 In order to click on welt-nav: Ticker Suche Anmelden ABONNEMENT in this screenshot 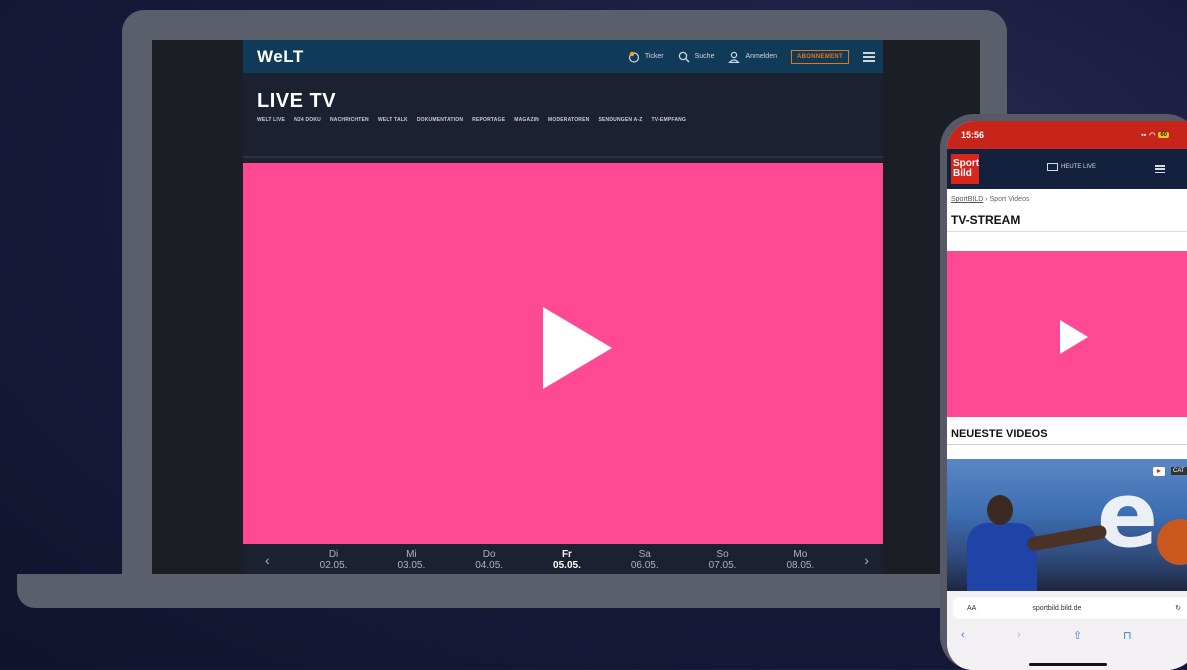, I will do `click(751, 56)`.